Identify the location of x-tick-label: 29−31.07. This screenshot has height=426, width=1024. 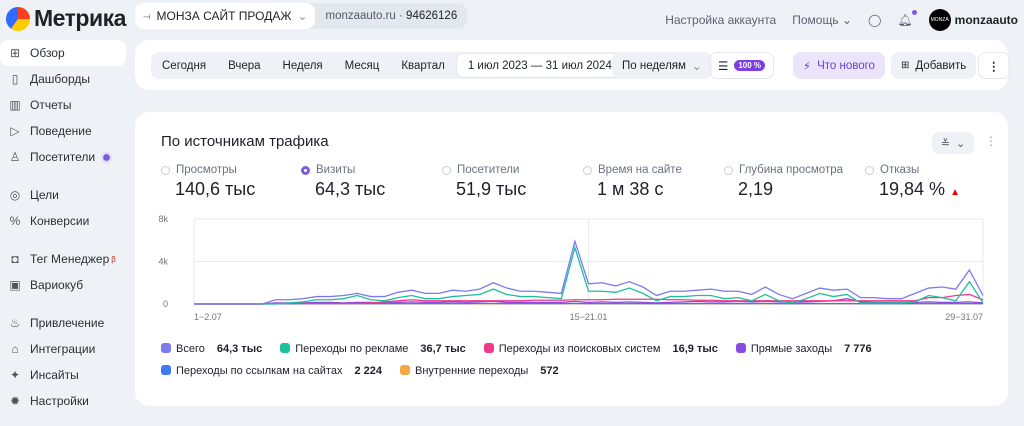
(964, 317).